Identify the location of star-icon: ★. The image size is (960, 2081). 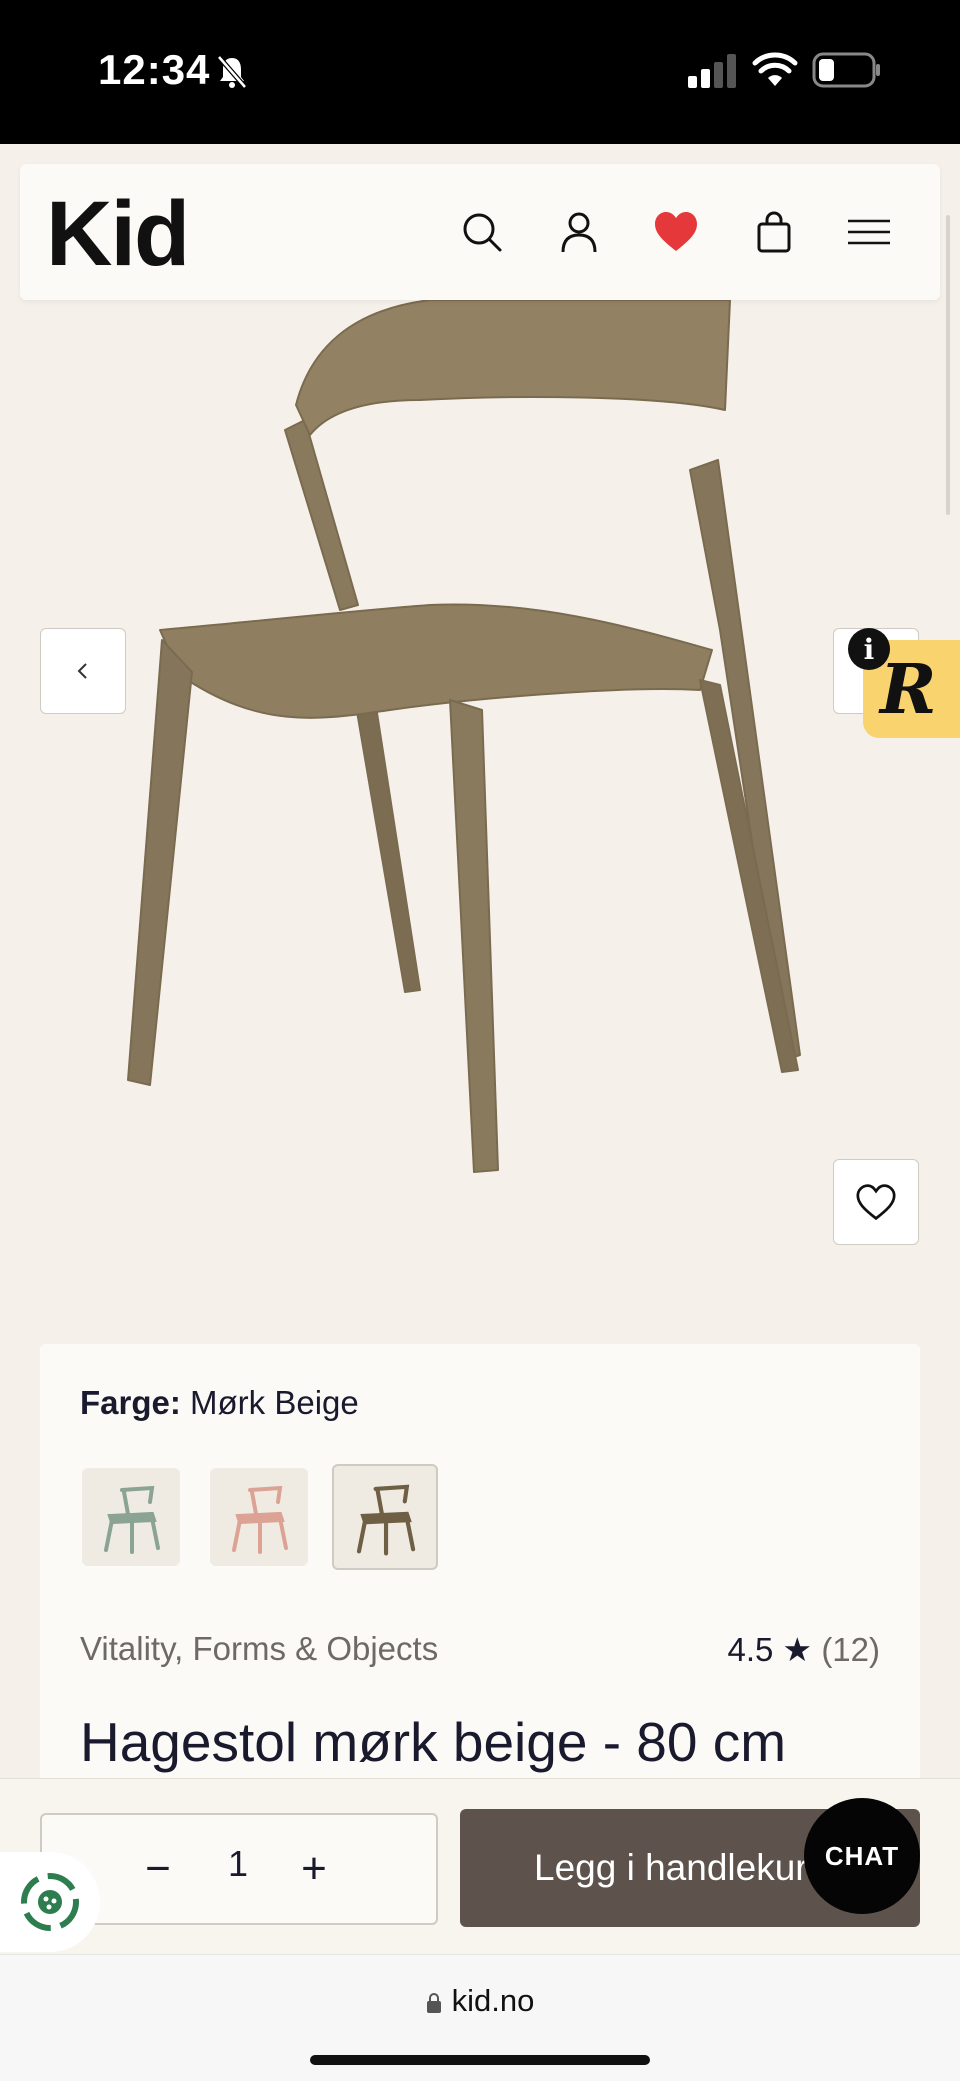
(797, 1649).